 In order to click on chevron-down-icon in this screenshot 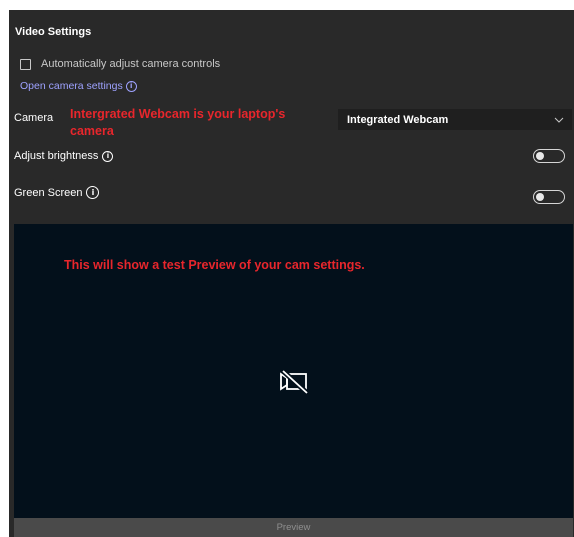, I will do `click(559, 120)`.